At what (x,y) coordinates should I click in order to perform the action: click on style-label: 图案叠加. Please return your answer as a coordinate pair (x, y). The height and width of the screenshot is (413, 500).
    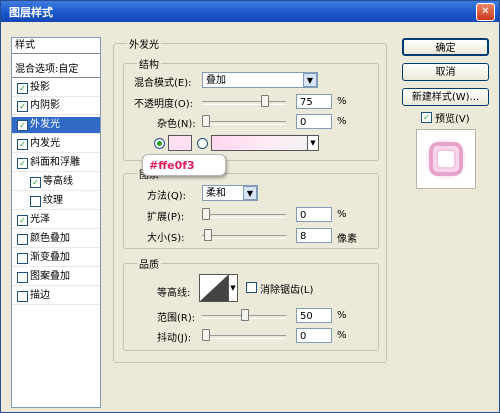
    Looking at the image, I should click on (50, 276).